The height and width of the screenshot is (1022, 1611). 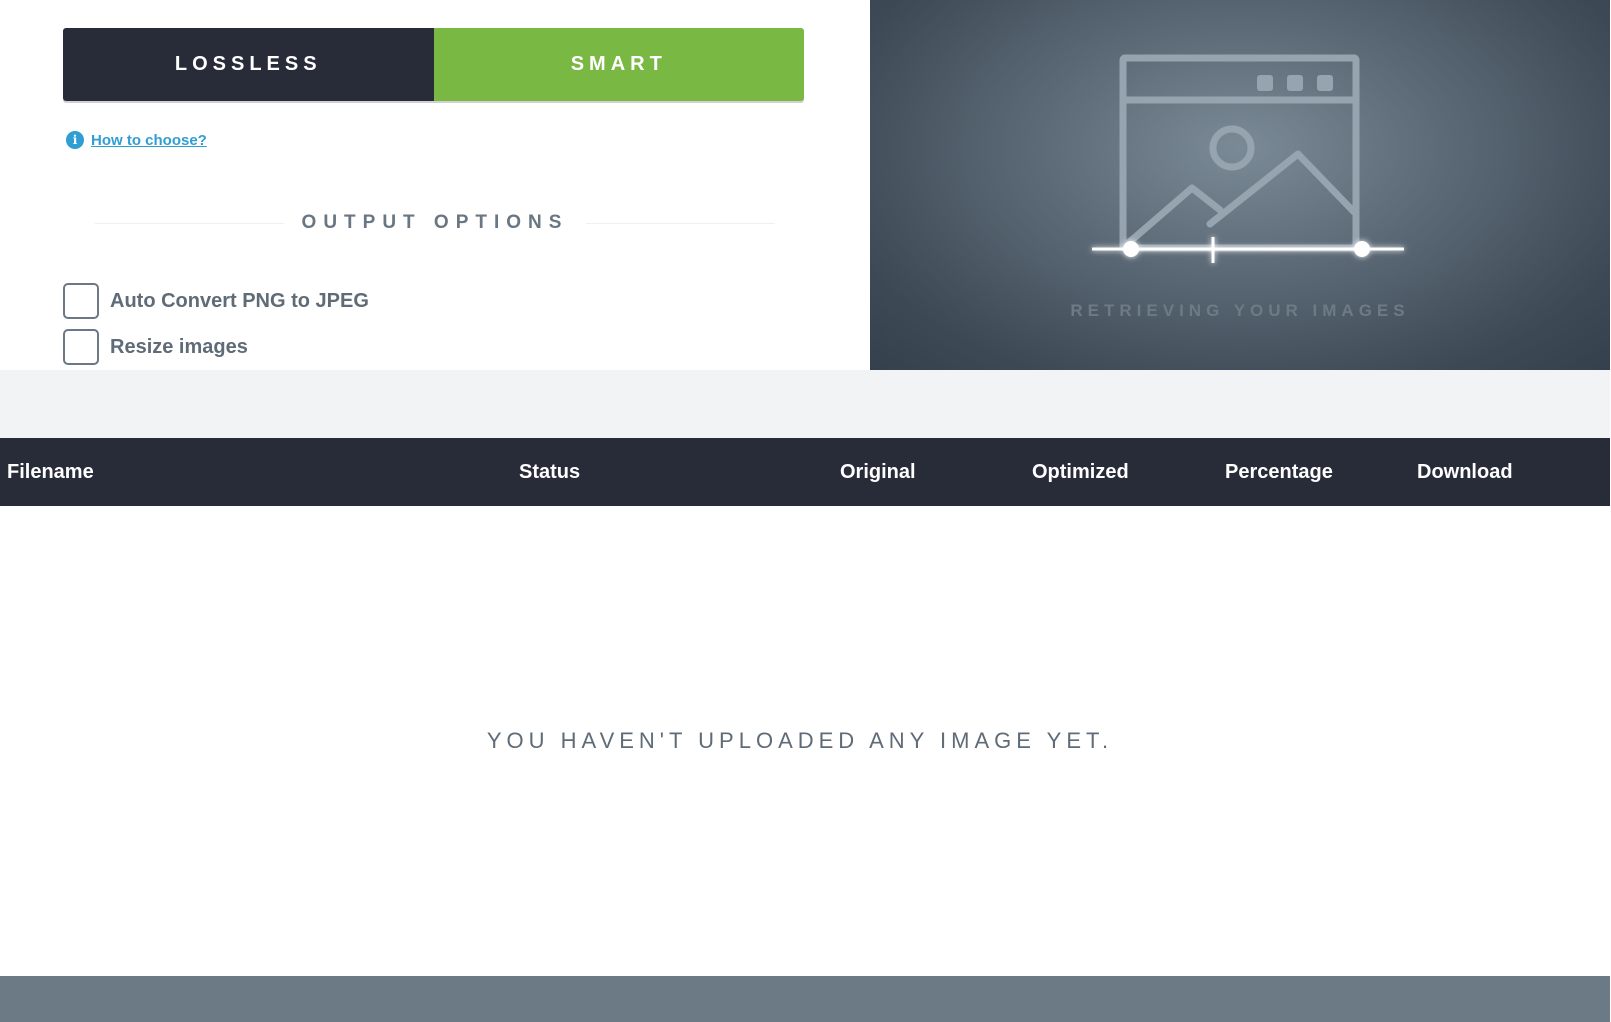 I want to click on how-to-choose-link: i How to choose?, so click(x=136, y=140).